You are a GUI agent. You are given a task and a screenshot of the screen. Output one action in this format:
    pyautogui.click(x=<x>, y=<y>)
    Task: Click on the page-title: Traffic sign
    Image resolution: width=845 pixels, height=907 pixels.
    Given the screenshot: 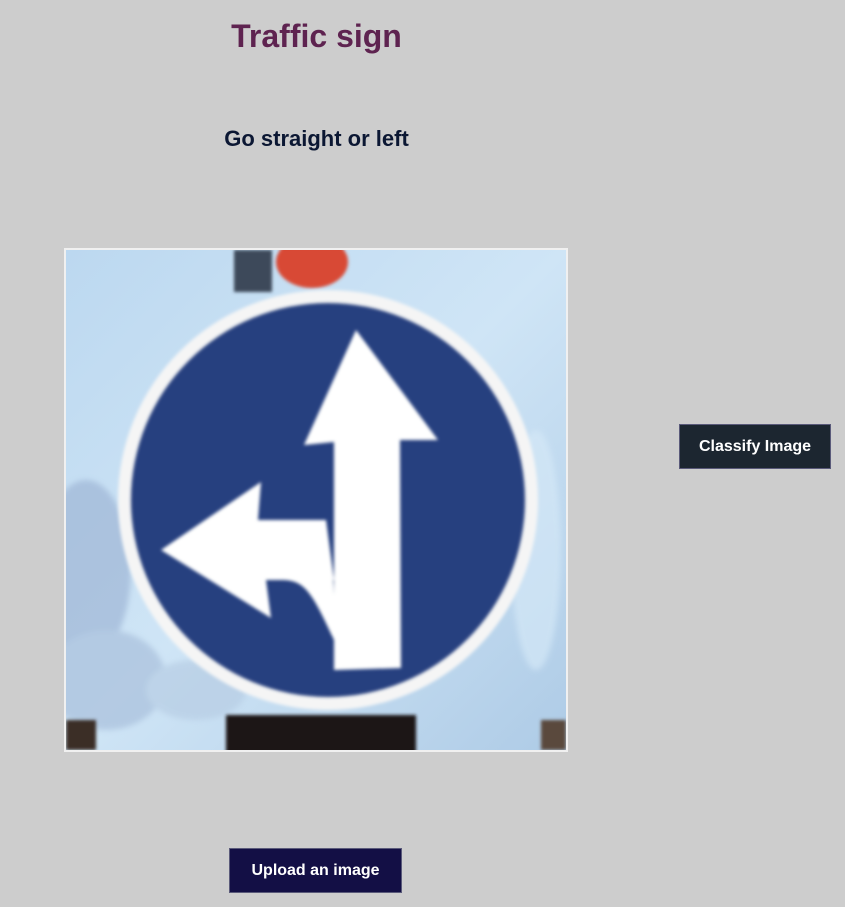 What is the action you would take?
    pyautogui.click(x=316, y=36)
    